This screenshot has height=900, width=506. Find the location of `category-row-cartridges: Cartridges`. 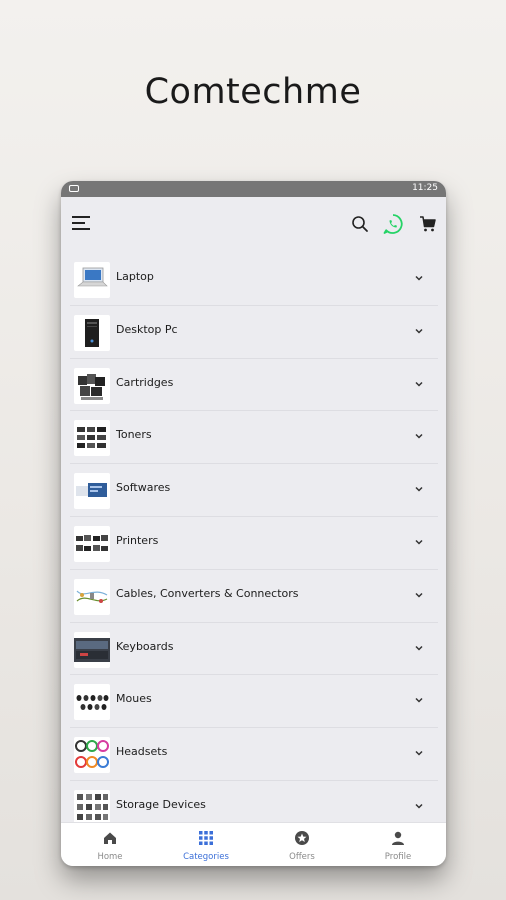

category-row-cartridges: Cartridges is located at coordinates (254, 385).